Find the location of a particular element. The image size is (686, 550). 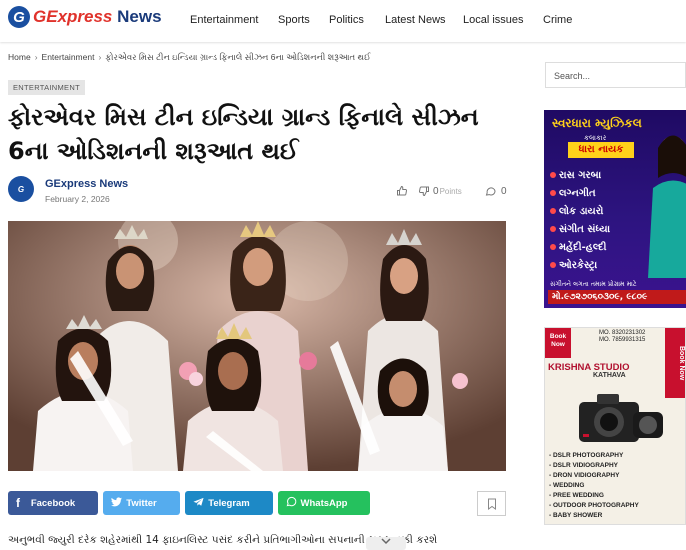

dislike-button: 0 Points is located at coordinates (440, 191).